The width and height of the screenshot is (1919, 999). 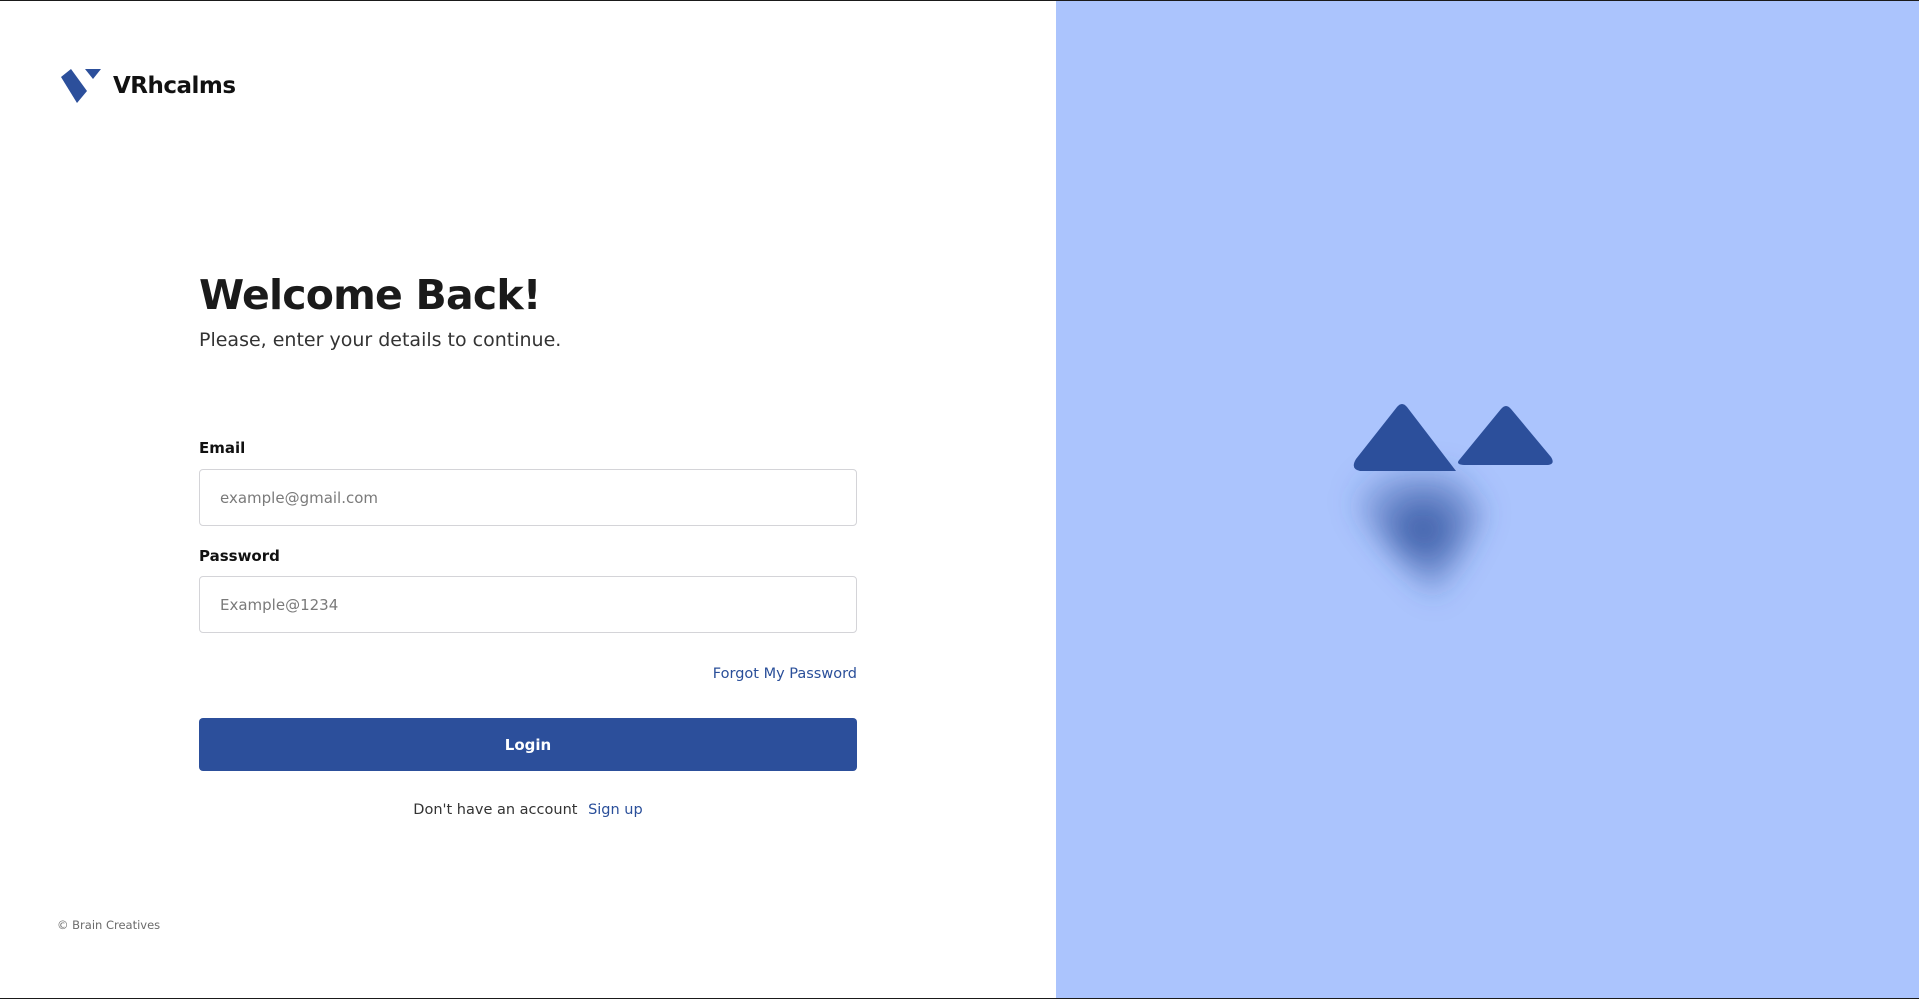 I want to click on password-label: Password, so click(x=239, y=556).